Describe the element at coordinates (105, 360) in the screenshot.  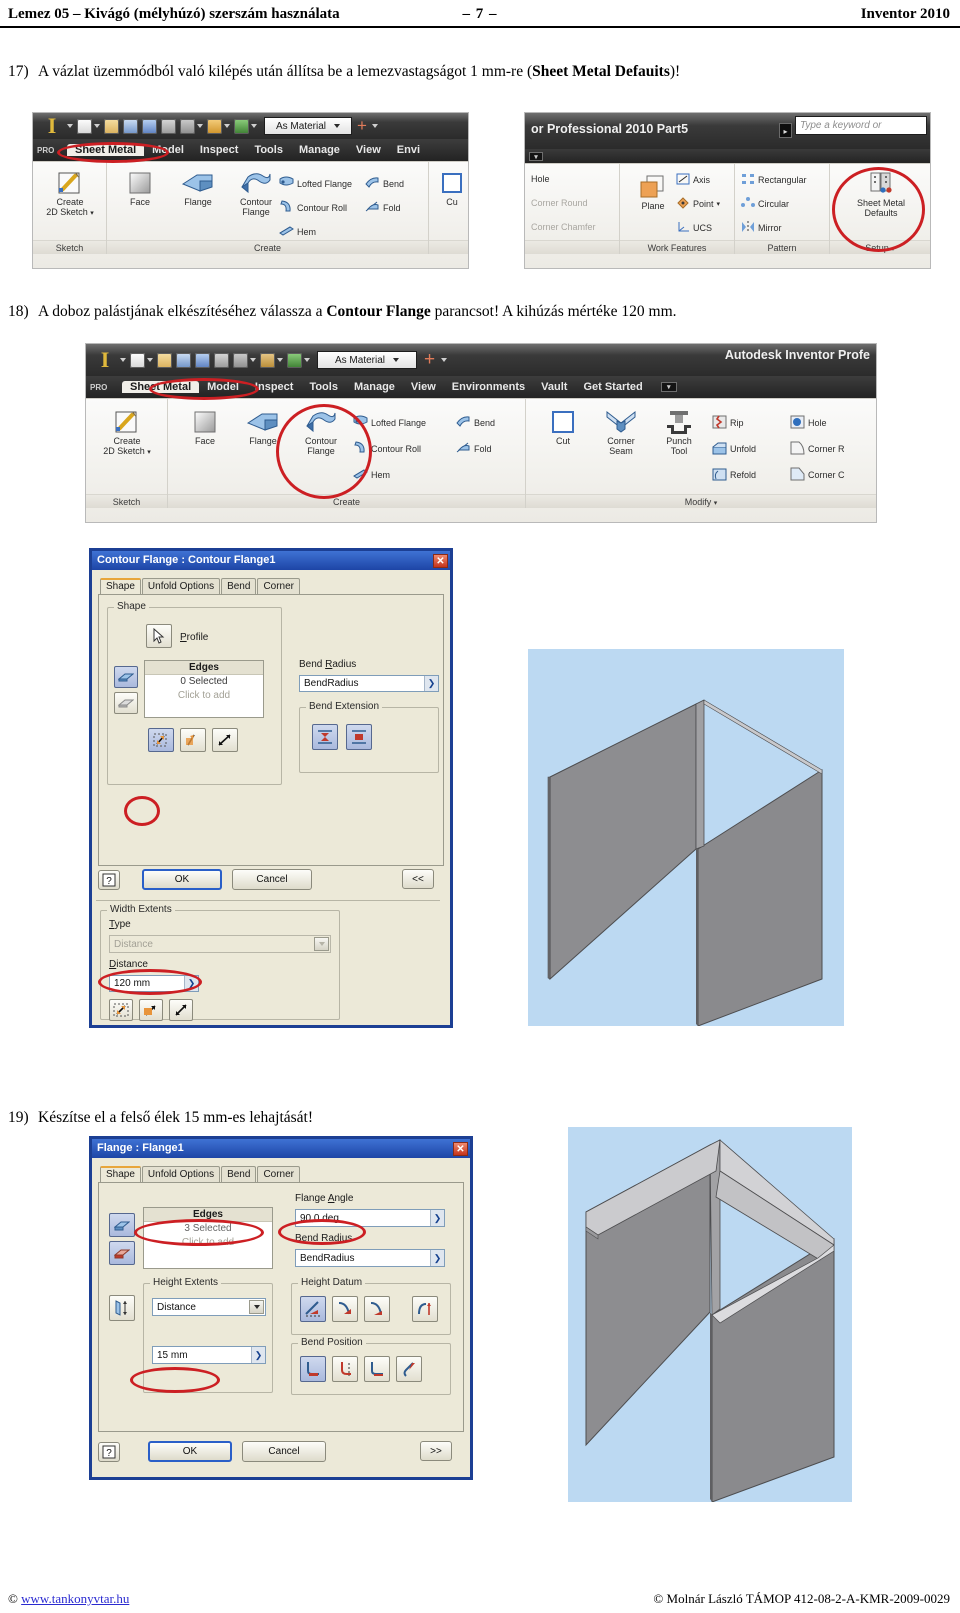
I see `inventor-logo-icon-18: I` at that location.